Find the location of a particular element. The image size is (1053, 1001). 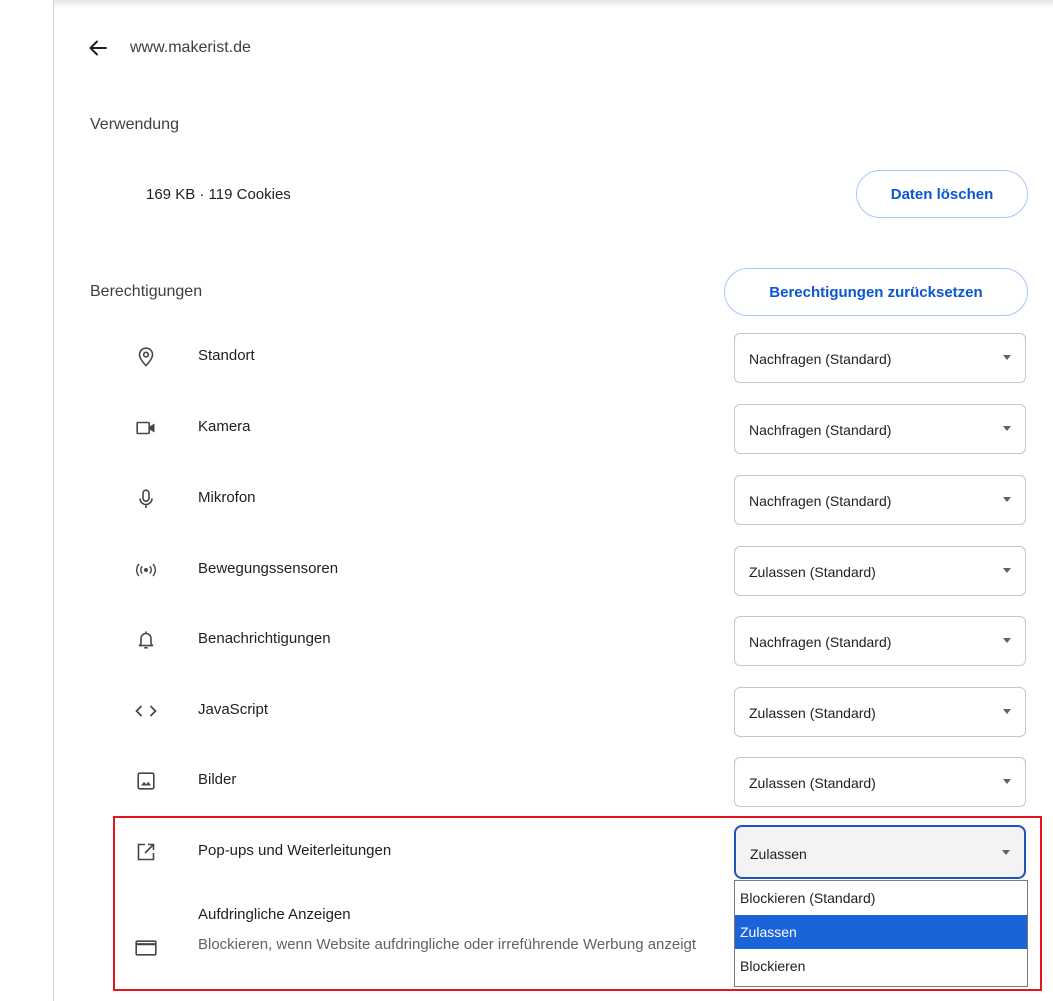

permission-label: Bewegungssensoren is located at coordinates (268, 568).